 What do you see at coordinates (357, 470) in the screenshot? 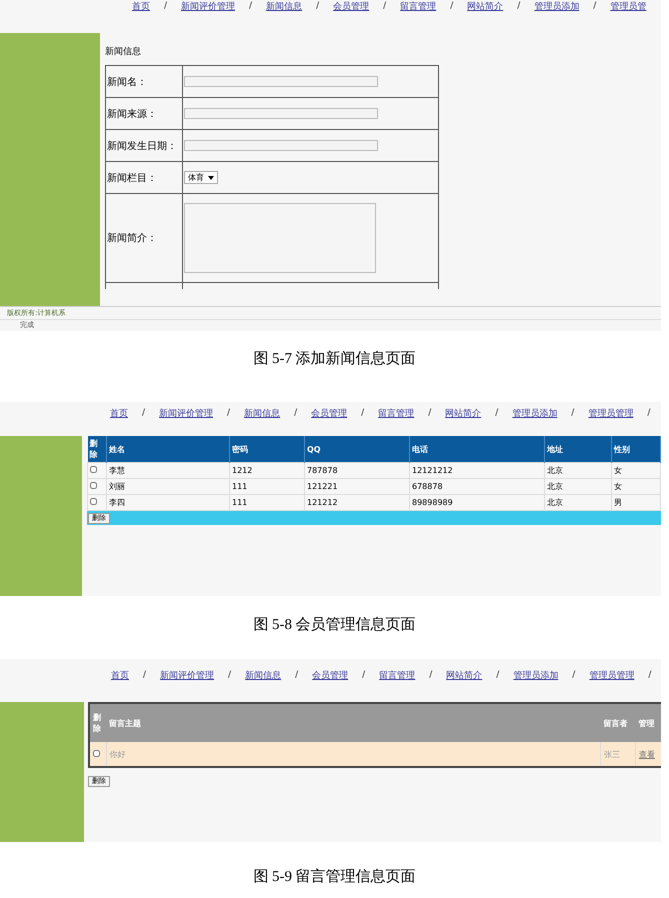
I see `table-cell: 787878` at bounding box center [357, 470].